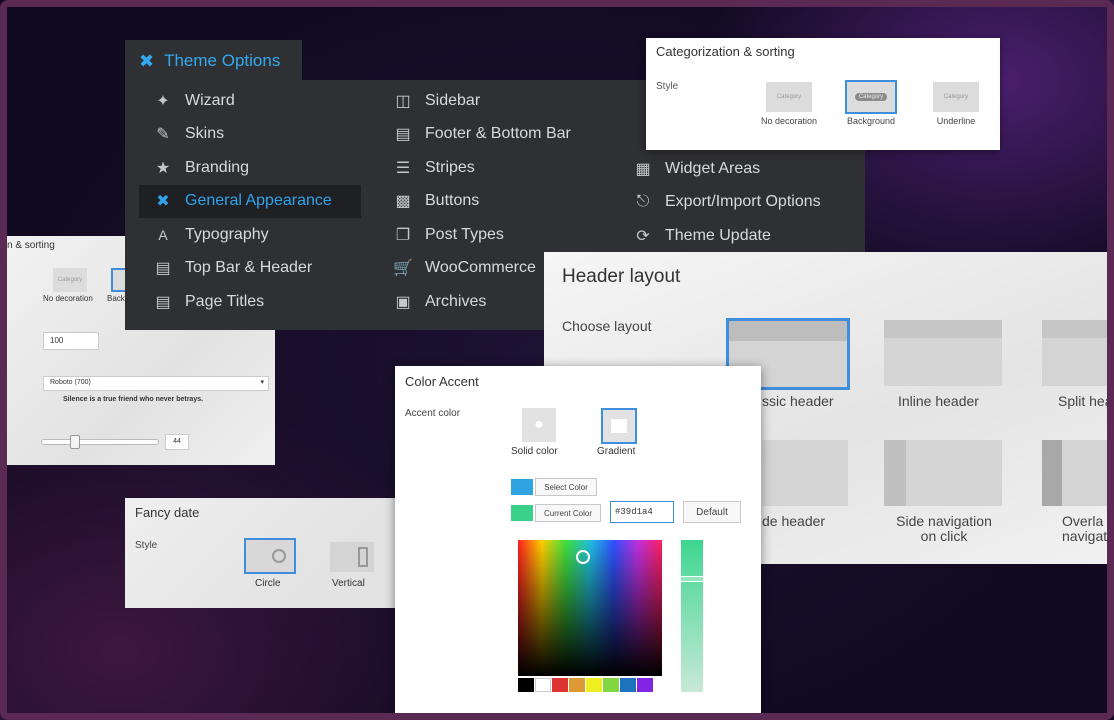  What do you see at coordinates (250, 135) in the screenshot?
I see `menu-item-skins: ✎ Skins` at bounding box center [250, 135].